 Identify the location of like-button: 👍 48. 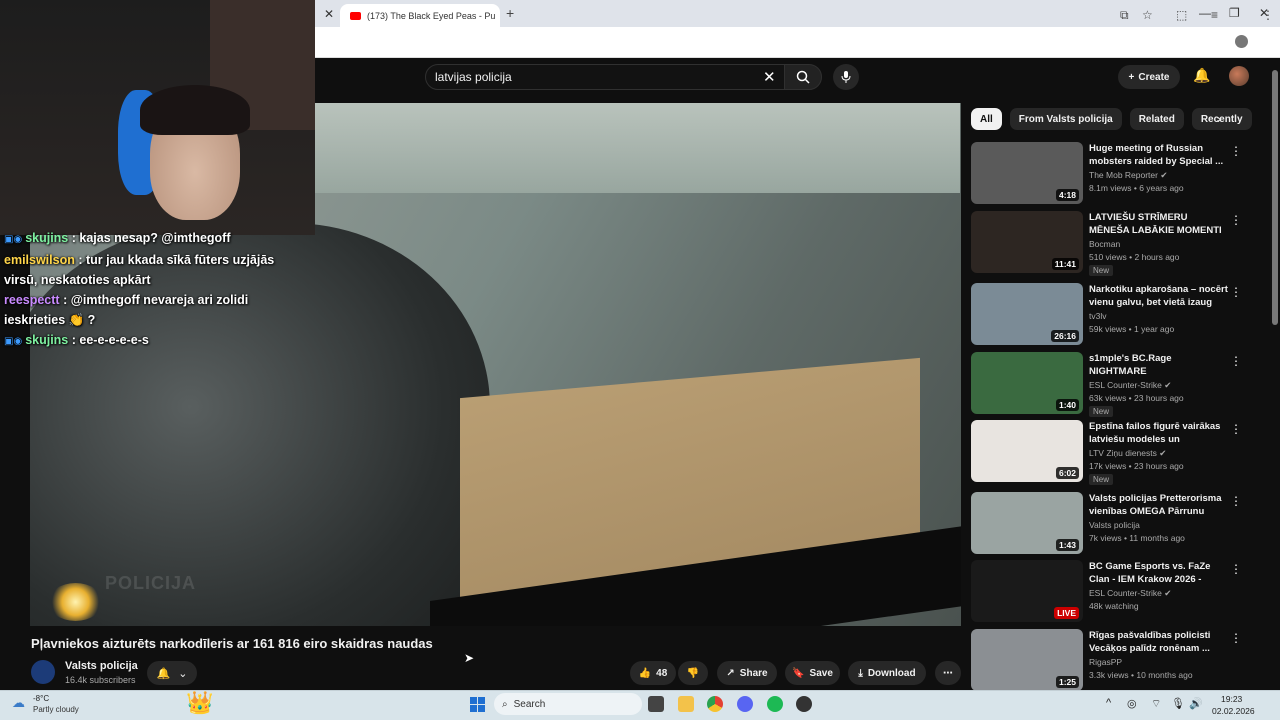
(653, 673).